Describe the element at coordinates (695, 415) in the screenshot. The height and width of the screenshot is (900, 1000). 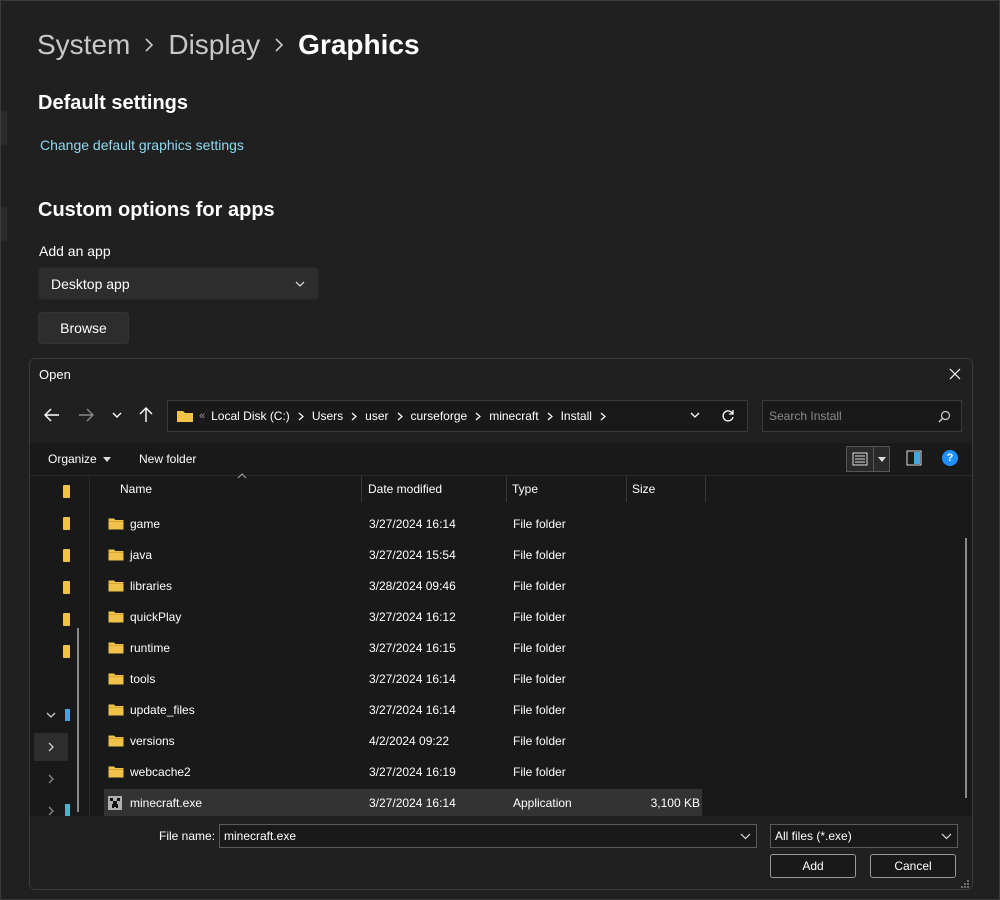
I see `address-history-chevron-icon` at that location.